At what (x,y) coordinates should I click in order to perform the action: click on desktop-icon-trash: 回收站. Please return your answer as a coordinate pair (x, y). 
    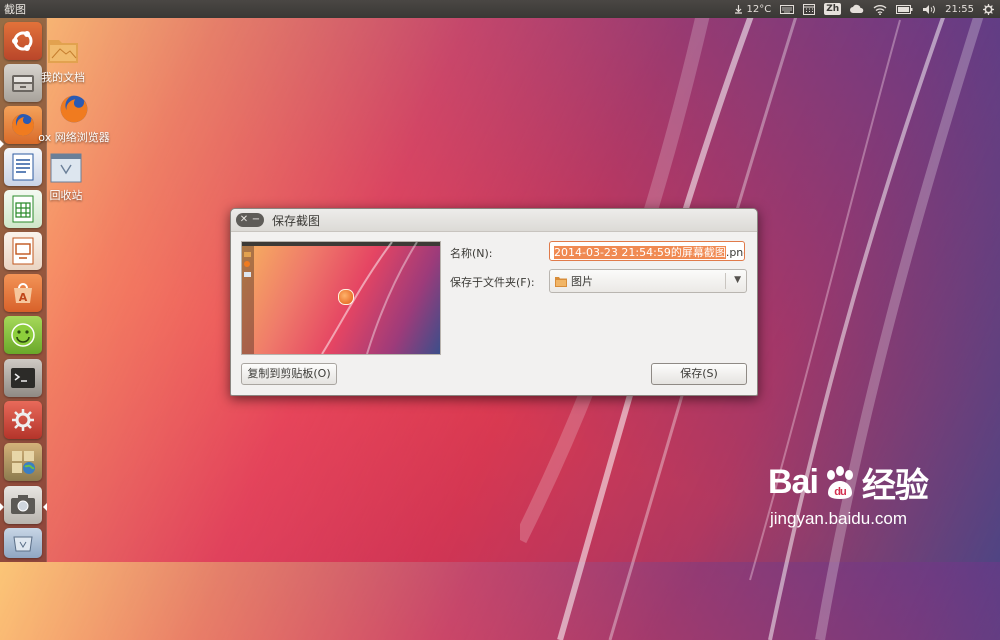
    Looking at the image, I should click on (66, 177).